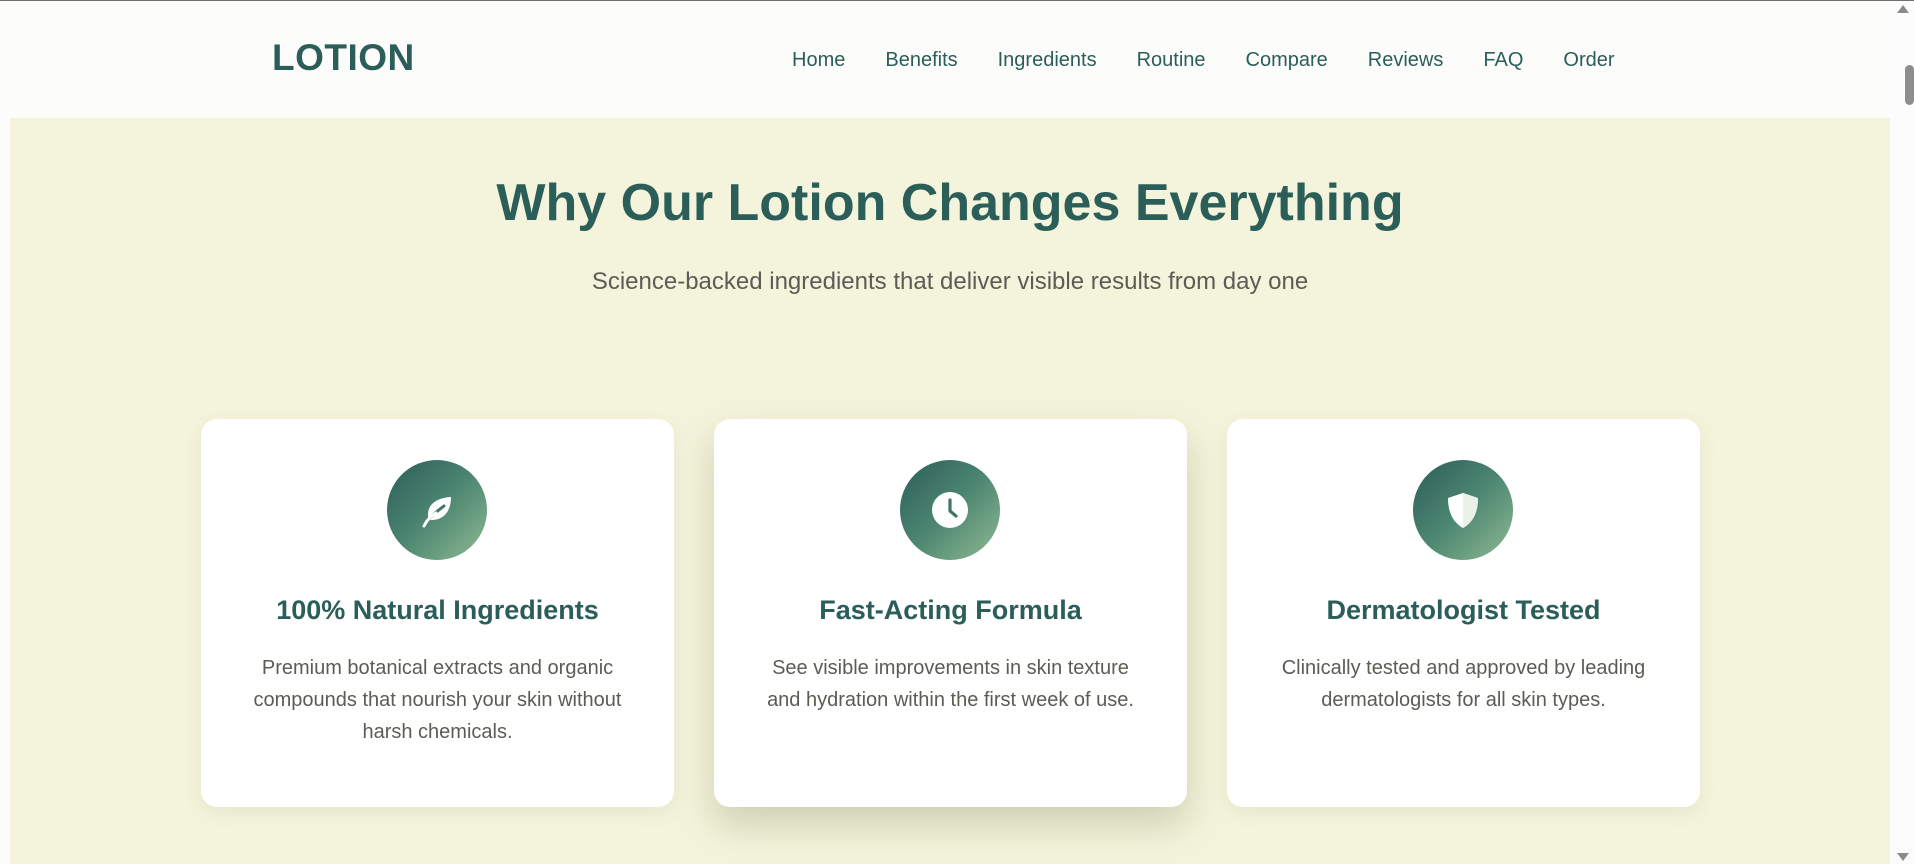  What do you see at coordinates (343, 58) in the screenshot?
I see `brand-logo: LOTION` at bounding box center [343, 58].